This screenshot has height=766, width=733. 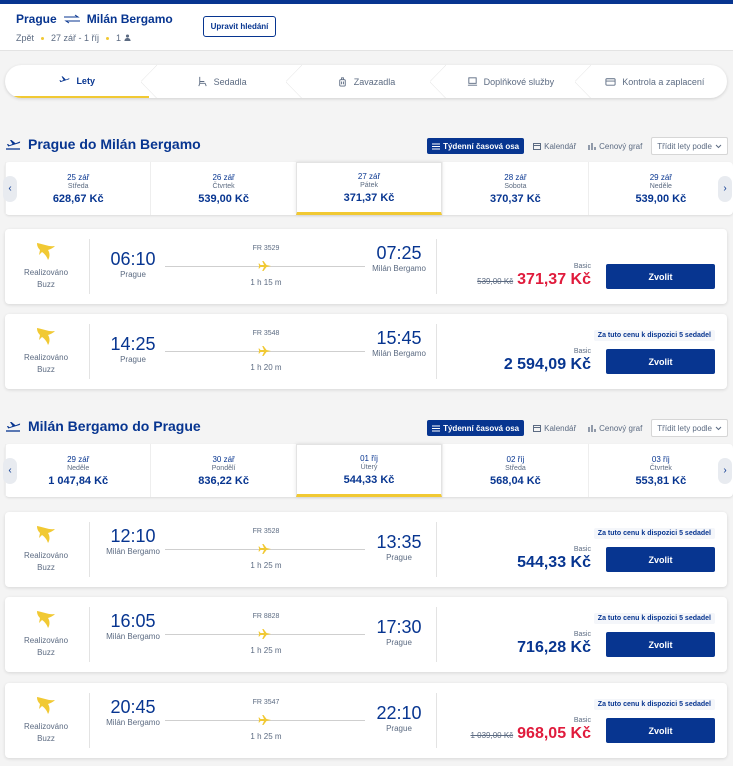 What do you see at coordinates (133, 626) in the screenshot?
I see `departure: 16:05 Milán Bergamo` at bounding box center [133, 626].